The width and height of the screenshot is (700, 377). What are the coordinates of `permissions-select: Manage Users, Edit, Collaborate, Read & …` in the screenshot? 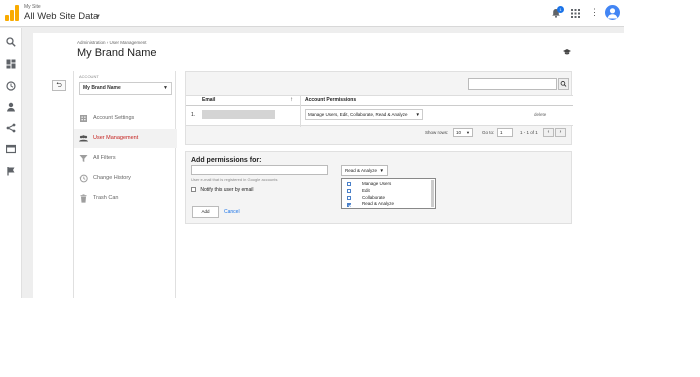 It's located at (364, 114).